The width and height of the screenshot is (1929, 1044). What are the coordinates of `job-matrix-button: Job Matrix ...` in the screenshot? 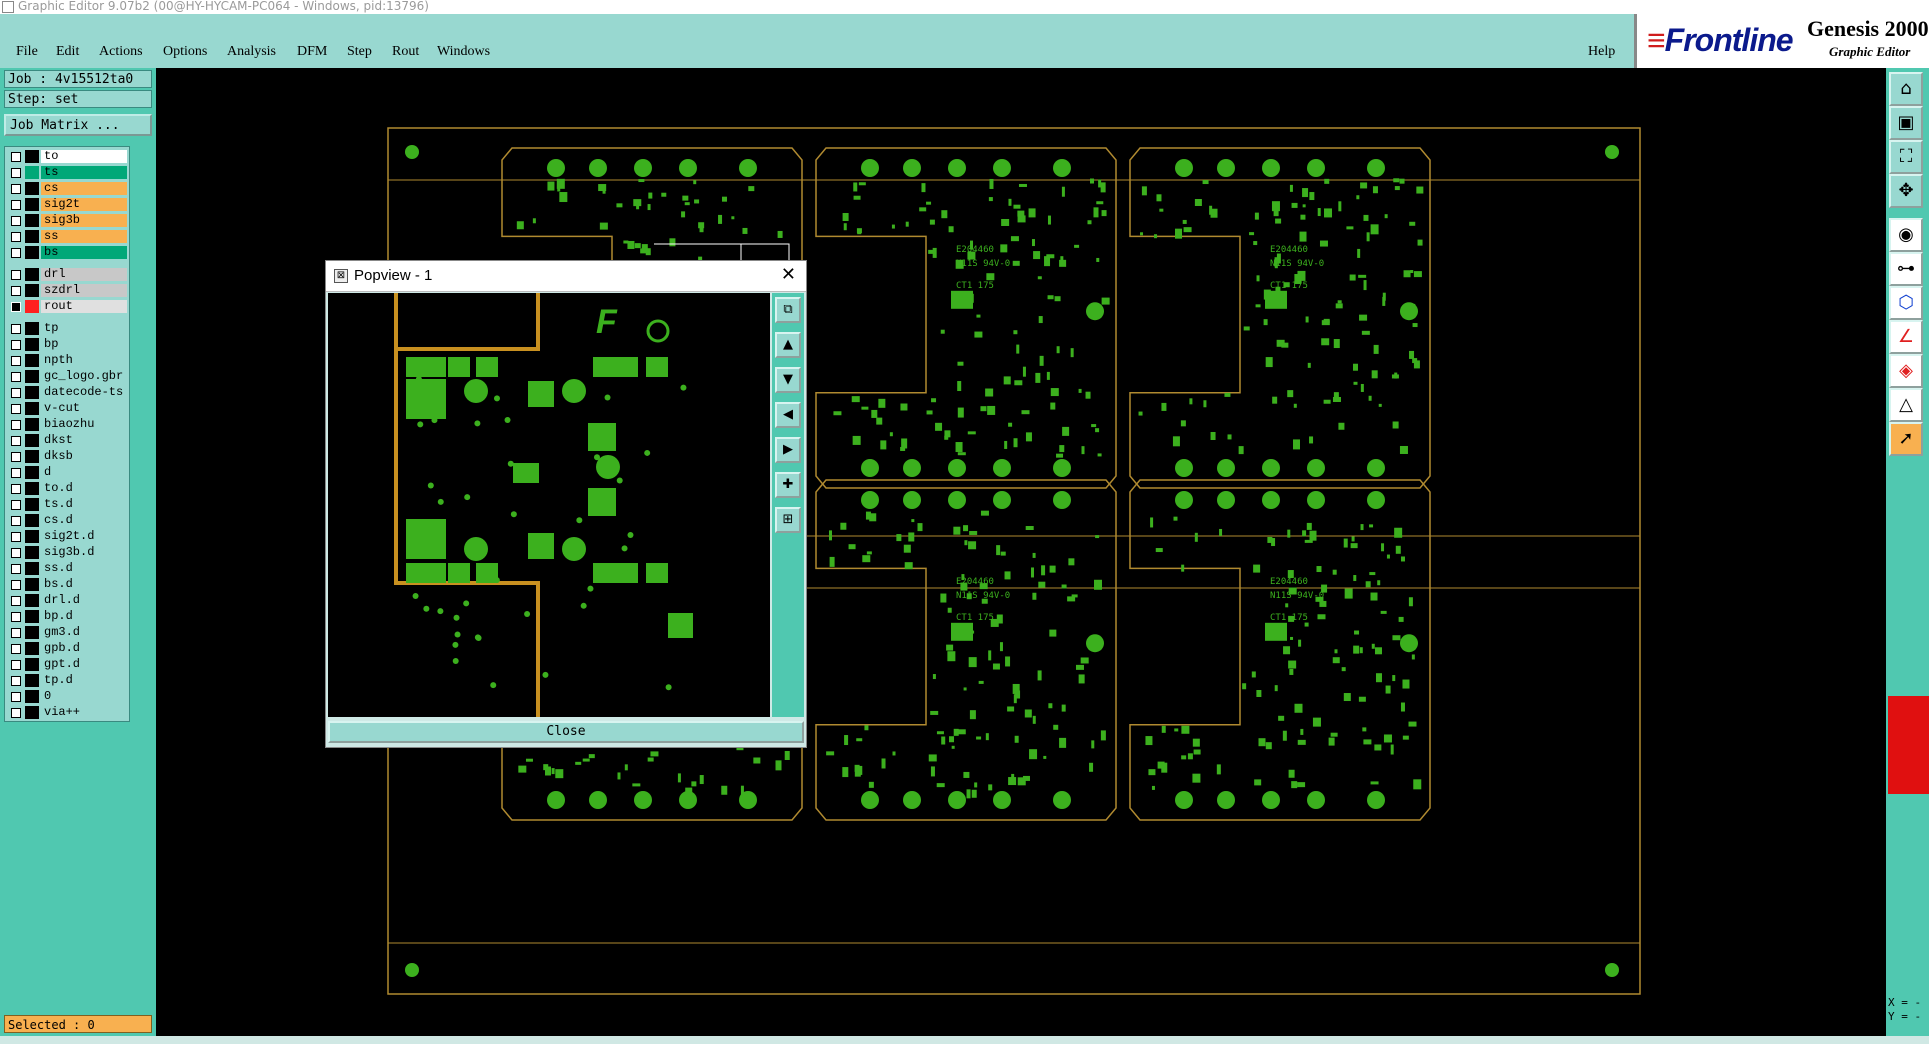 It's located at (78, 125).